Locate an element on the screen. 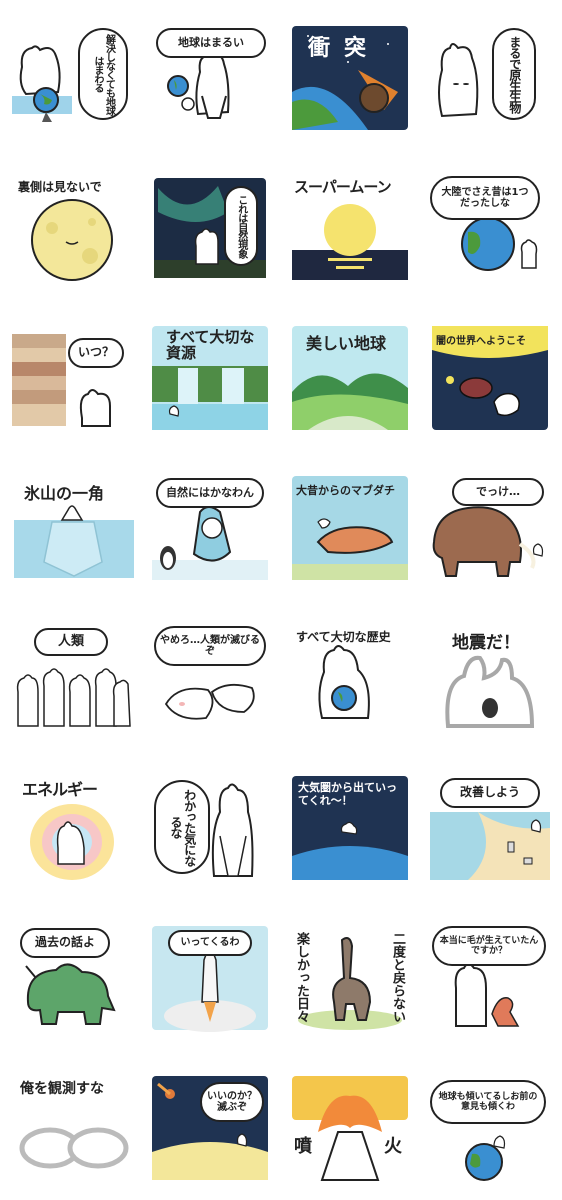  sticker-caption: 裏側は見ないで is located at coordinates (60, 187).